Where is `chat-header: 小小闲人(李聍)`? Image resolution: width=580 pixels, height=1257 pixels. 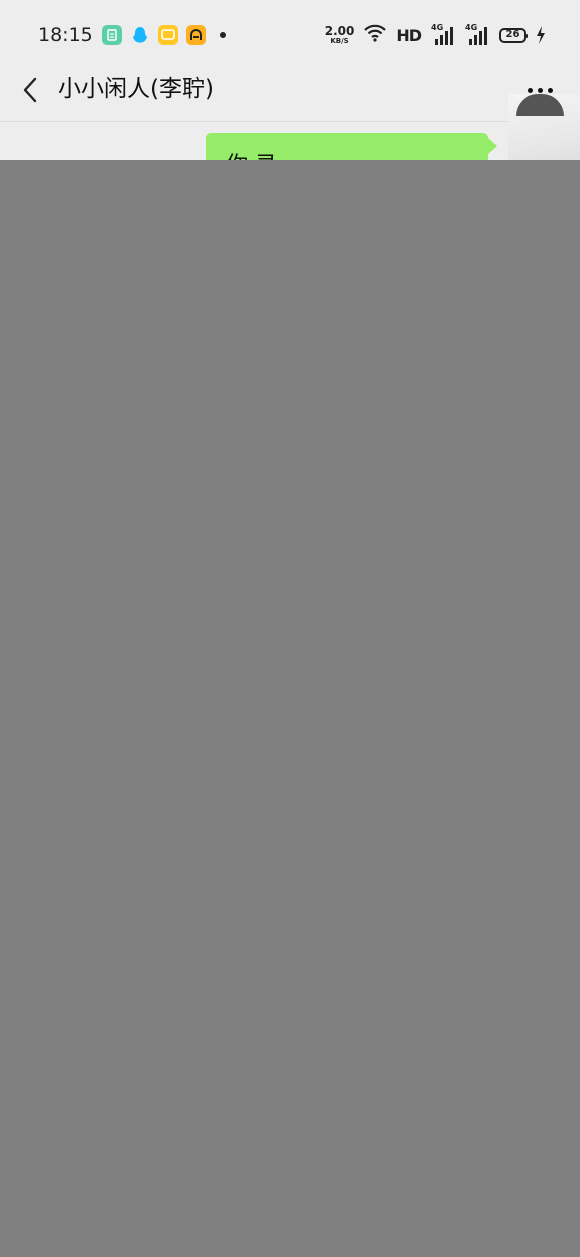 chat-header: 小小闲人(李聍) is located at coordinates (290, 96).